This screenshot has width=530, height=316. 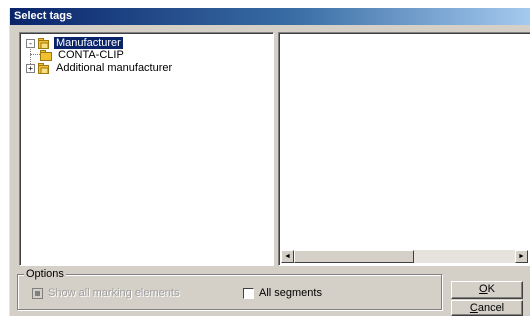 I want to click on ok-button: OK, so click(x=487, y=290).